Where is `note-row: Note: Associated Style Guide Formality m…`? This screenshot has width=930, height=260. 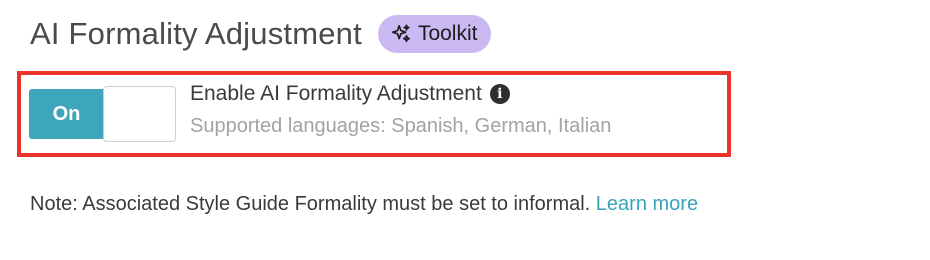 note-row: Note: Associated Style Guide Formality m… is located at coordinates (364, 204).